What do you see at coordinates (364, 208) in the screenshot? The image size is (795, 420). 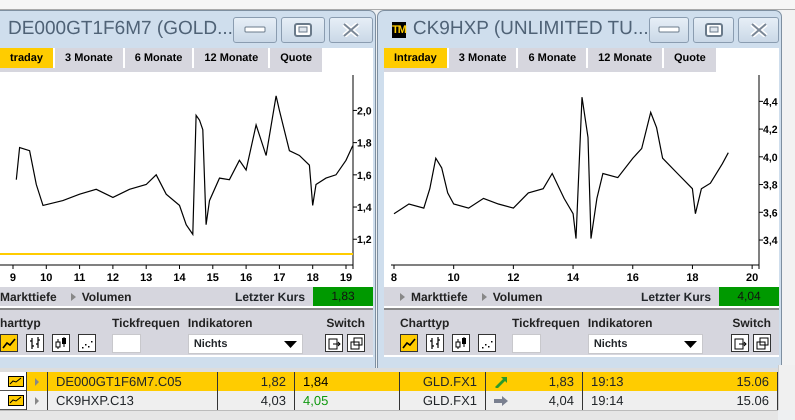 I see `axis-label: 1,4` at bounding box center [364, 208].